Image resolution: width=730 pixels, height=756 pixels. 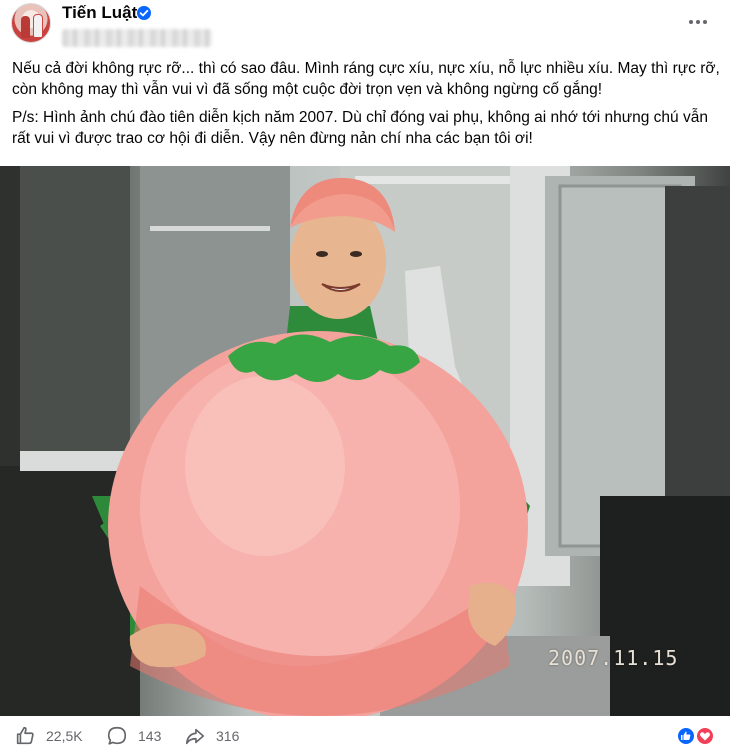 What do you see at coordinates (64, 736) in the screenshot?
I see `like-count: 22,5K` at bounding box center [64, 736].